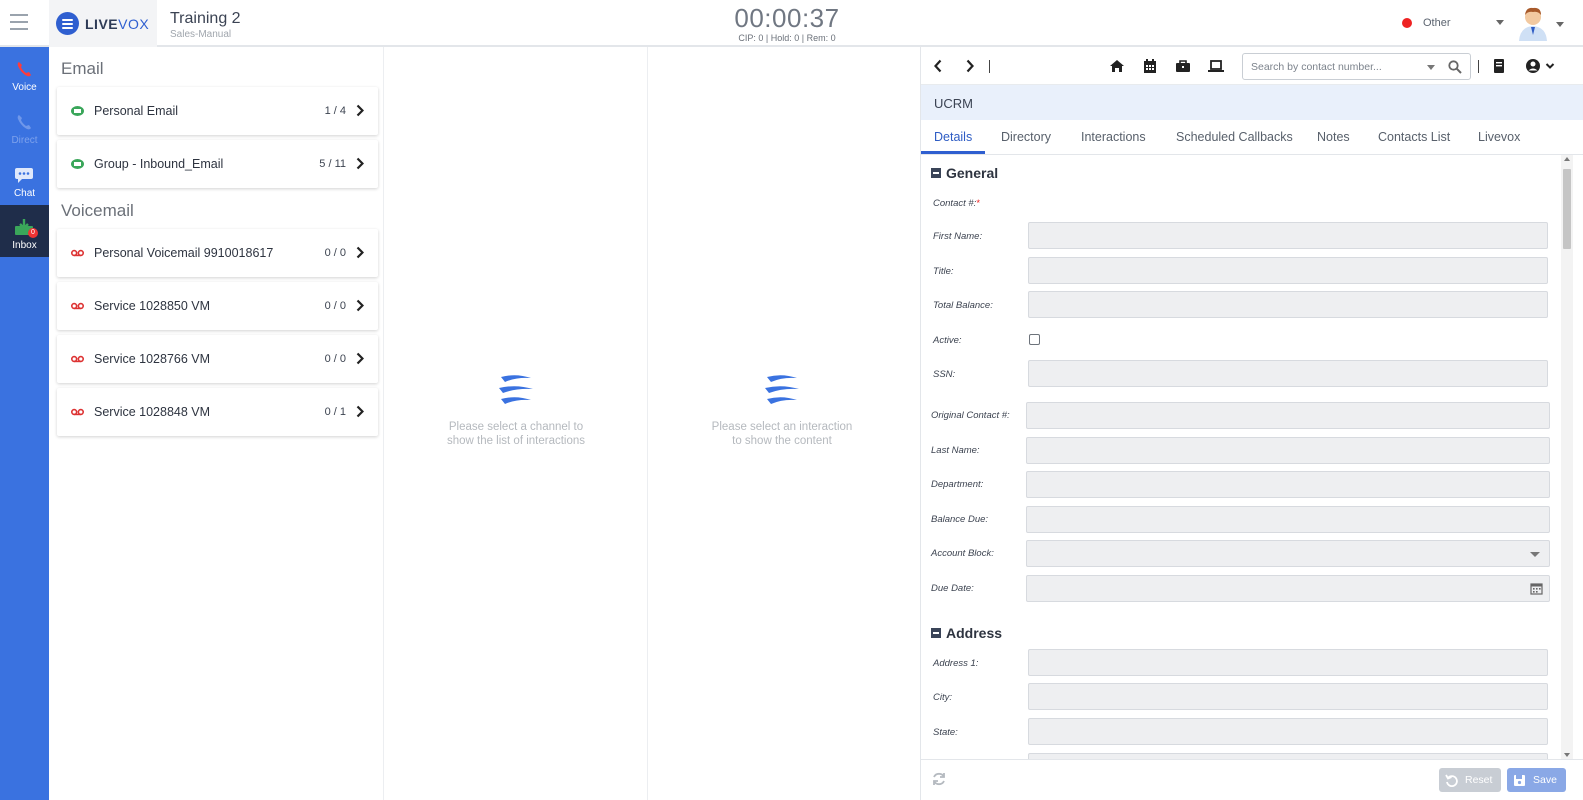 Image resolution: width=1583 pixels, height=800 pixels. What do you see at coordinates (1034, 339) in the screenshot?
I see `active-checkbox` at bounding box center [1034, 339].